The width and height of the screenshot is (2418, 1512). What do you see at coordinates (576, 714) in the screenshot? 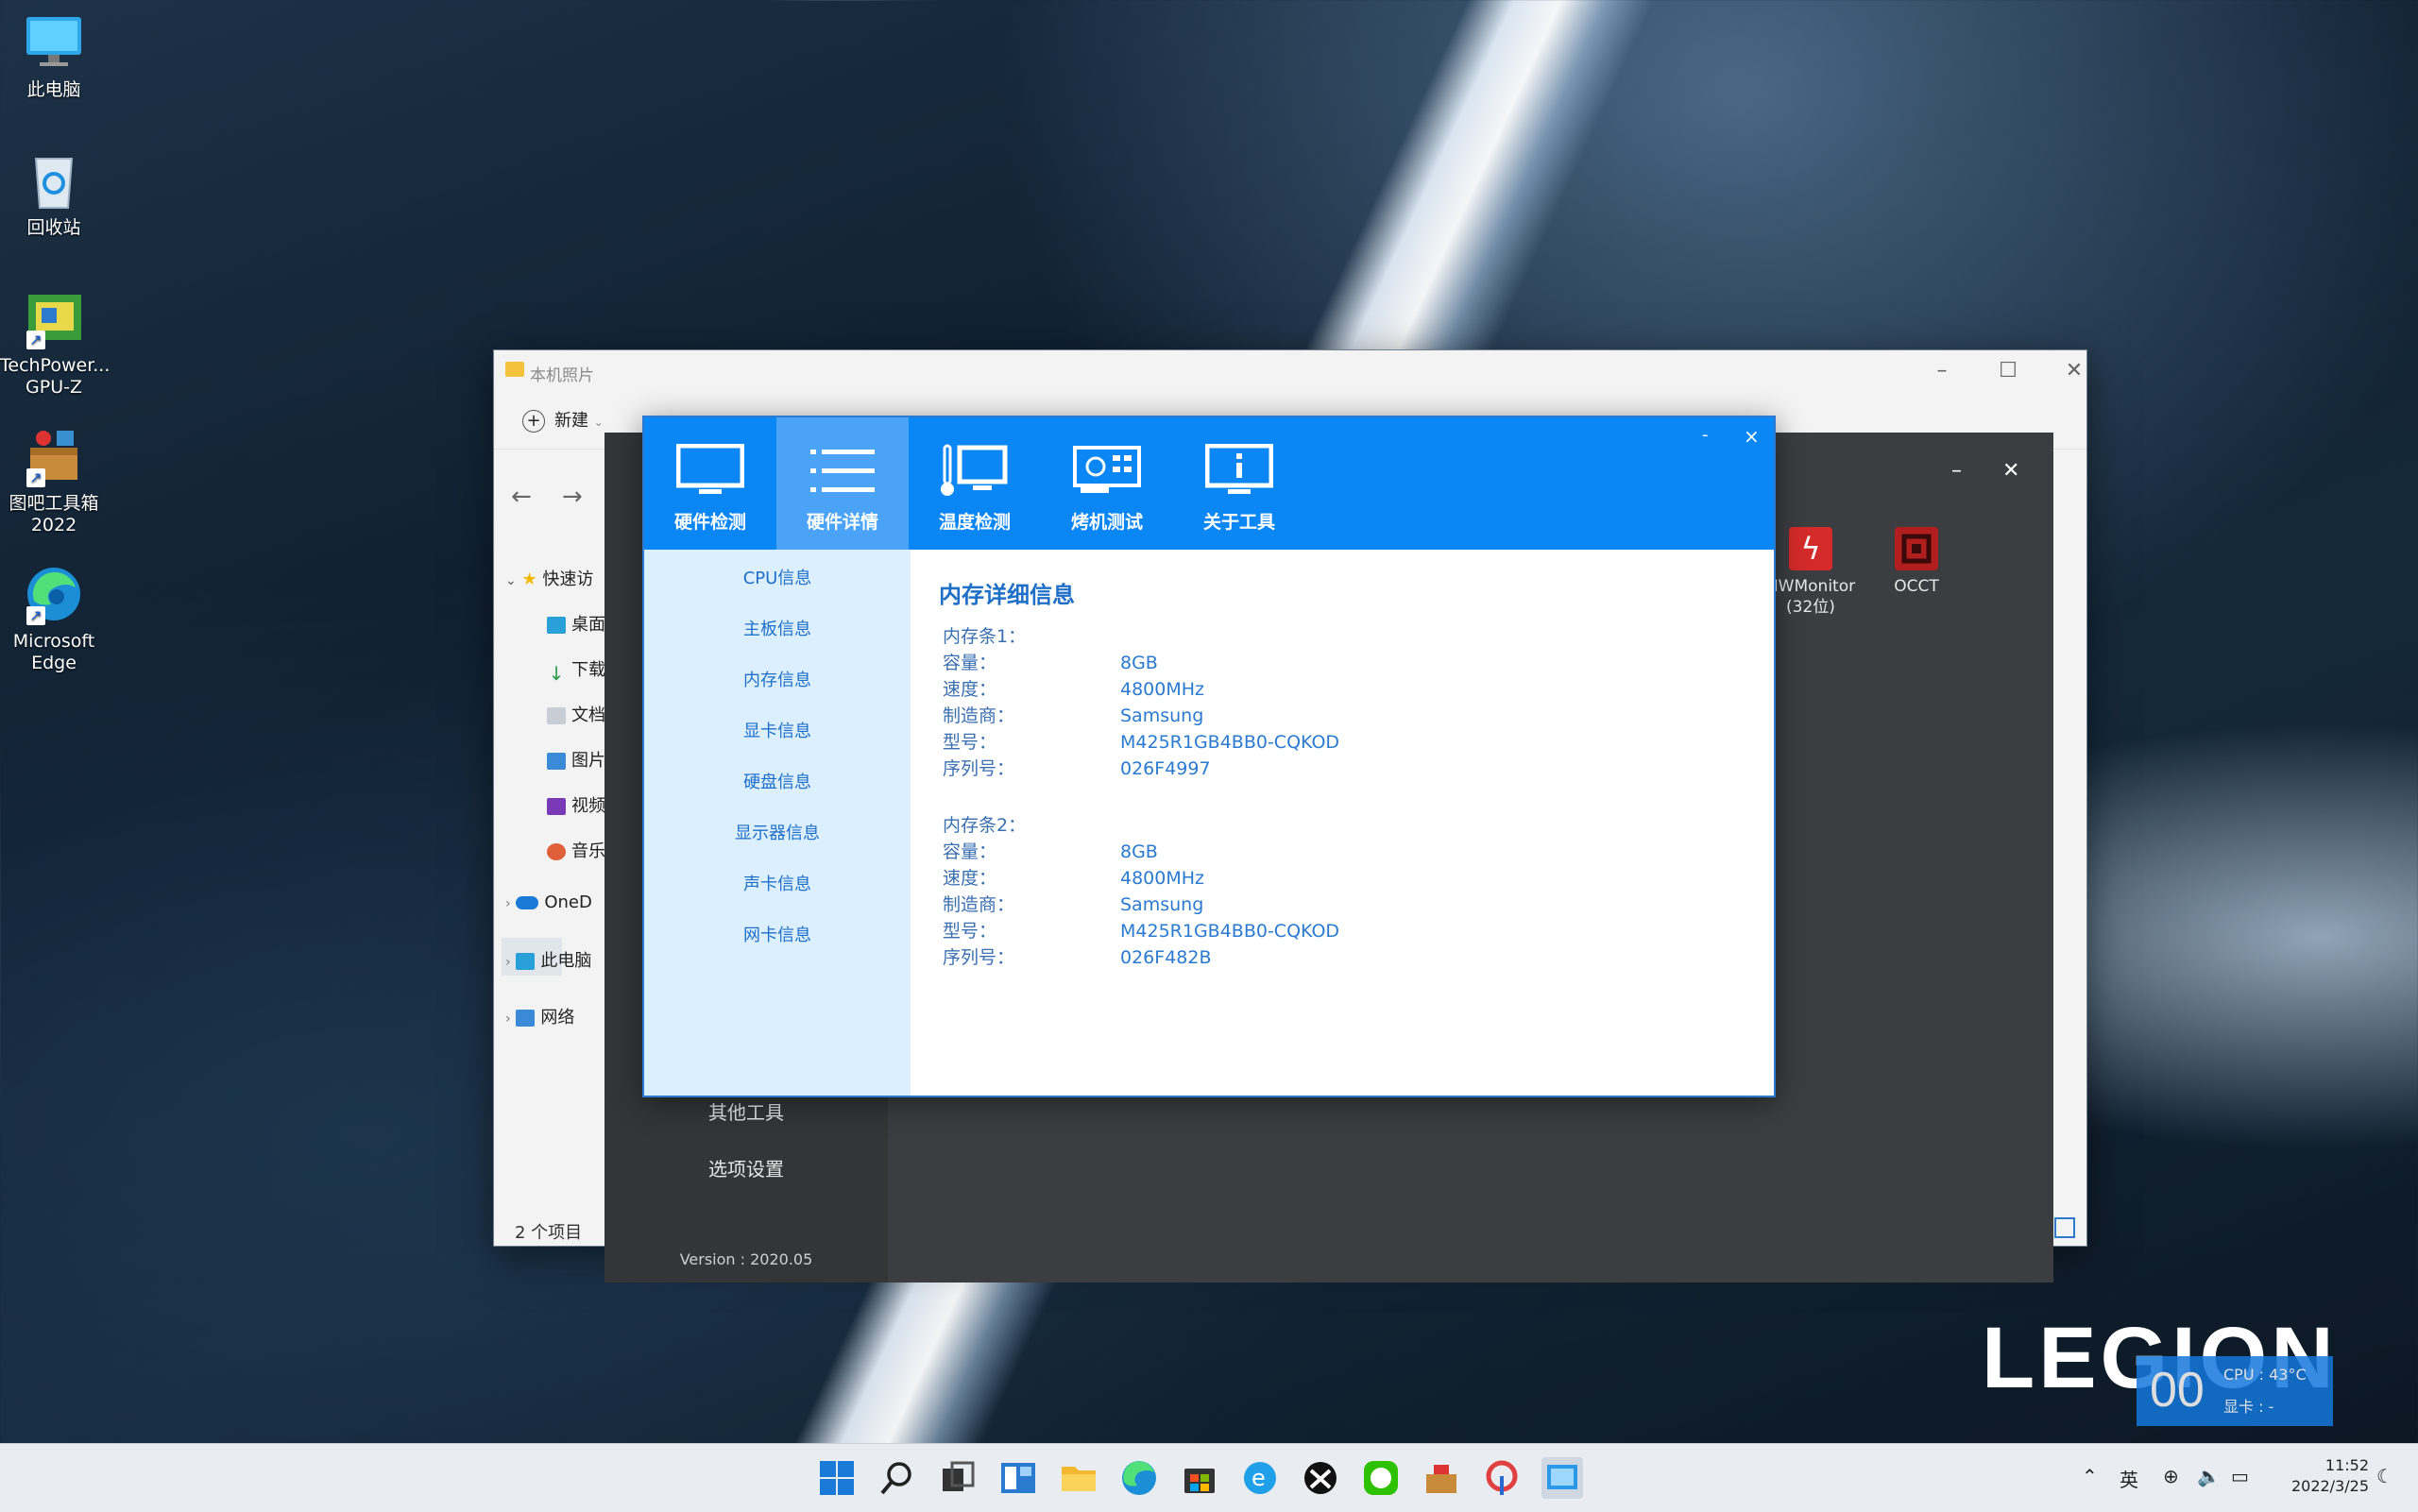
I see `nav-documents: 文档` at bounding box center [576, 714].